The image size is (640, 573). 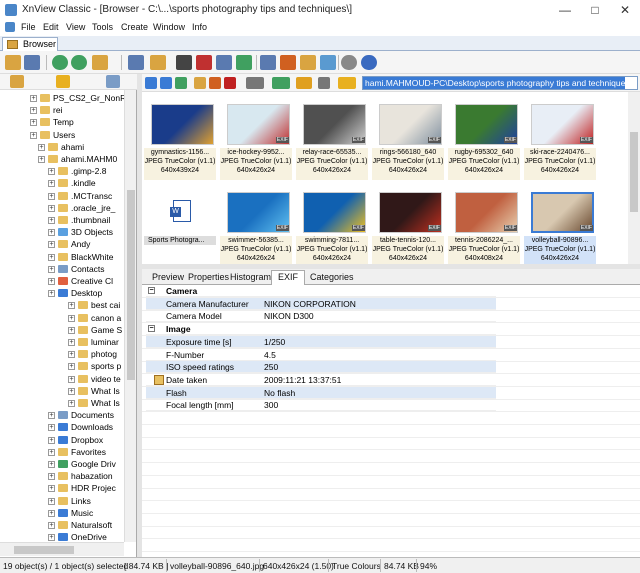 I want to click on batch-icon, so click(x=308, y=62).